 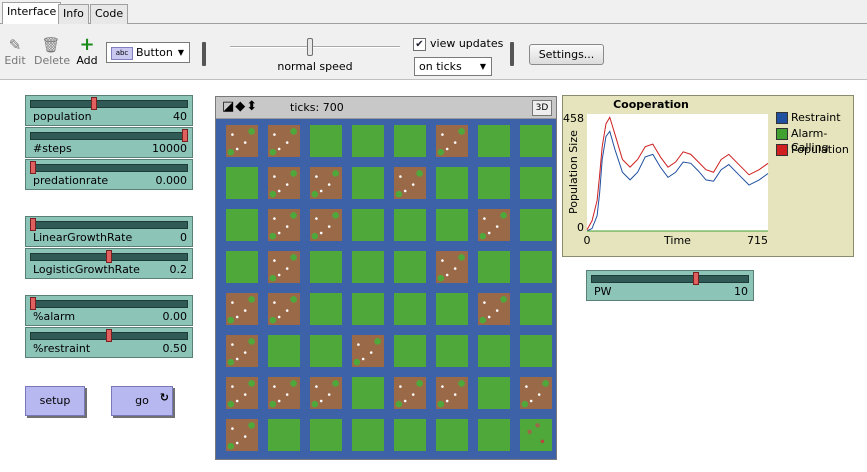 I want to click on slider-name: #steps, so click(x=52, y=148).